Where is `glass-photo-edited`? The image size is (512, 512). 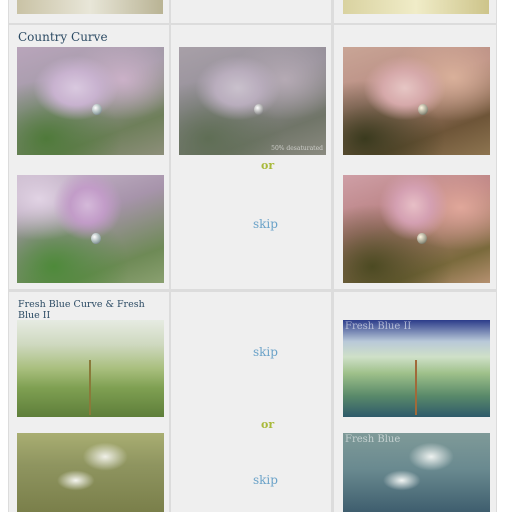
glass-photo-edited is located at coordinates (416, 7).